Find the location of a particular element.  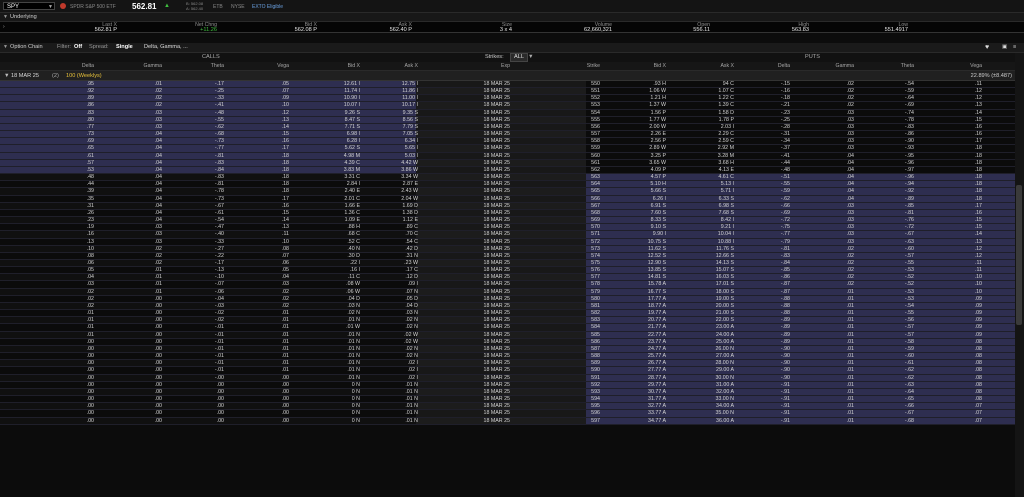

cell-put-ask: 3.28 M is located at coordinates (726, 156).